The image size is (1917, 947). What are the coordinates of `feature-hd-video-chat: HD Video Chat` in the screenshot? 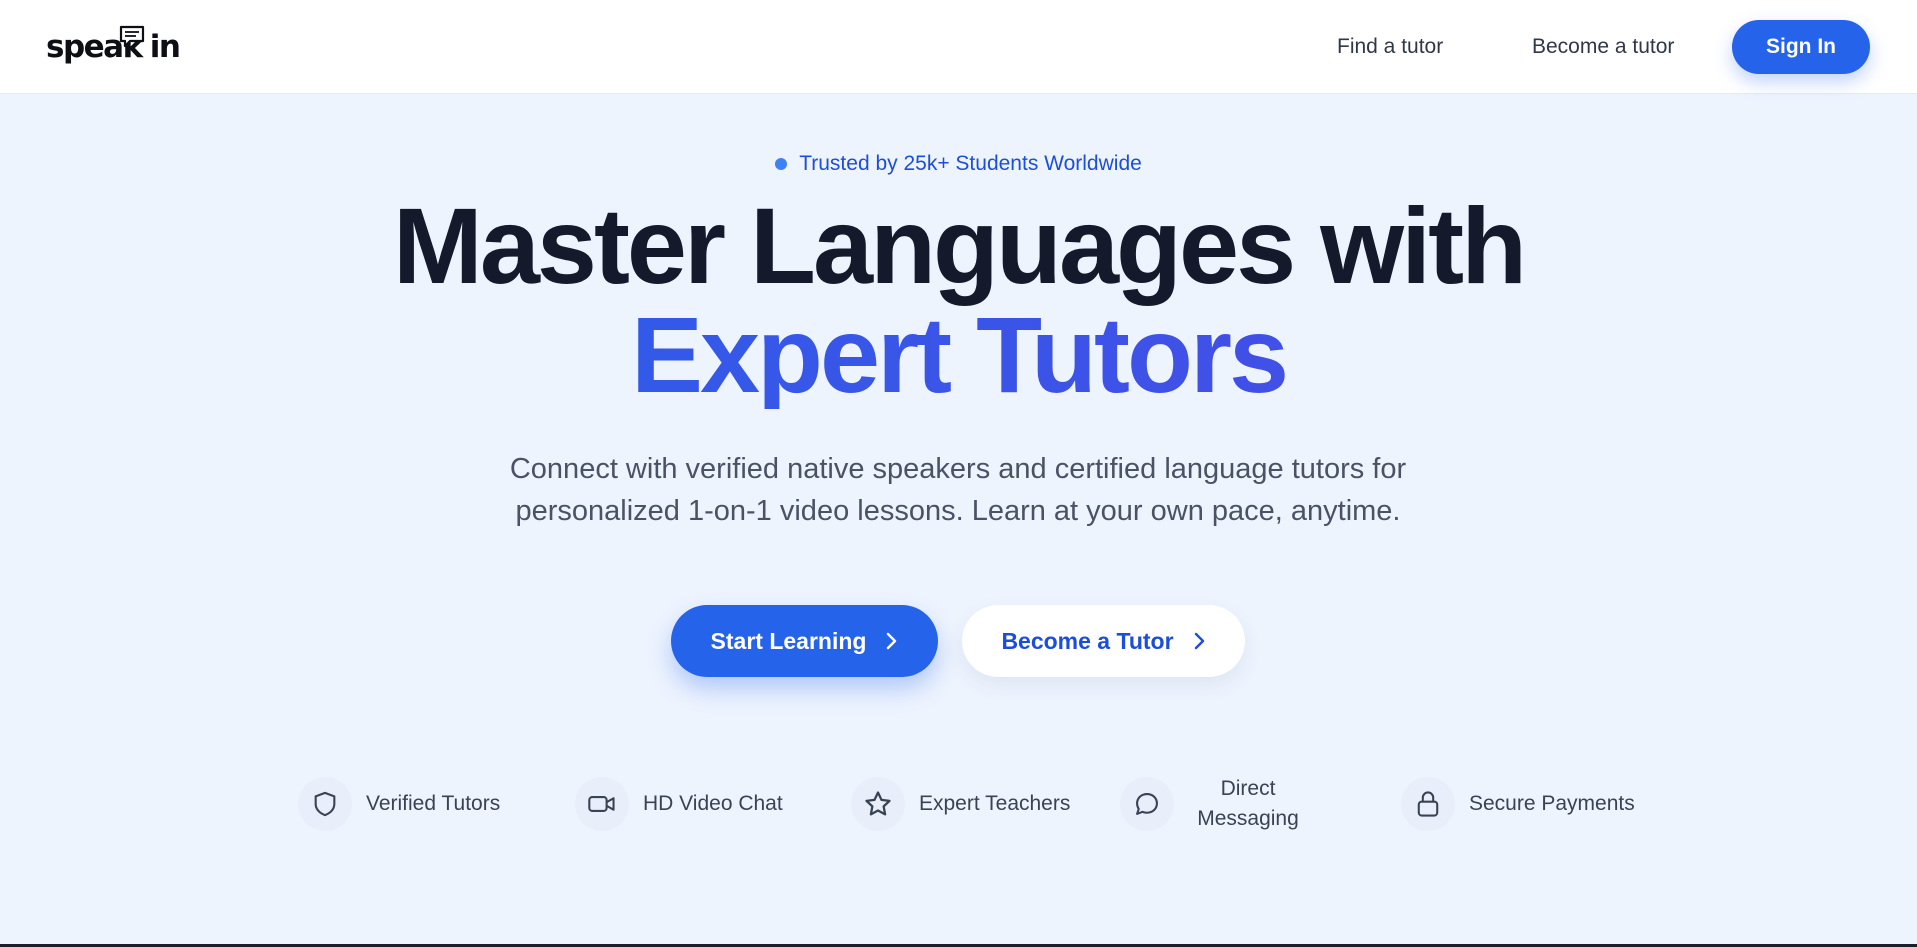 It's located at (679, 804).